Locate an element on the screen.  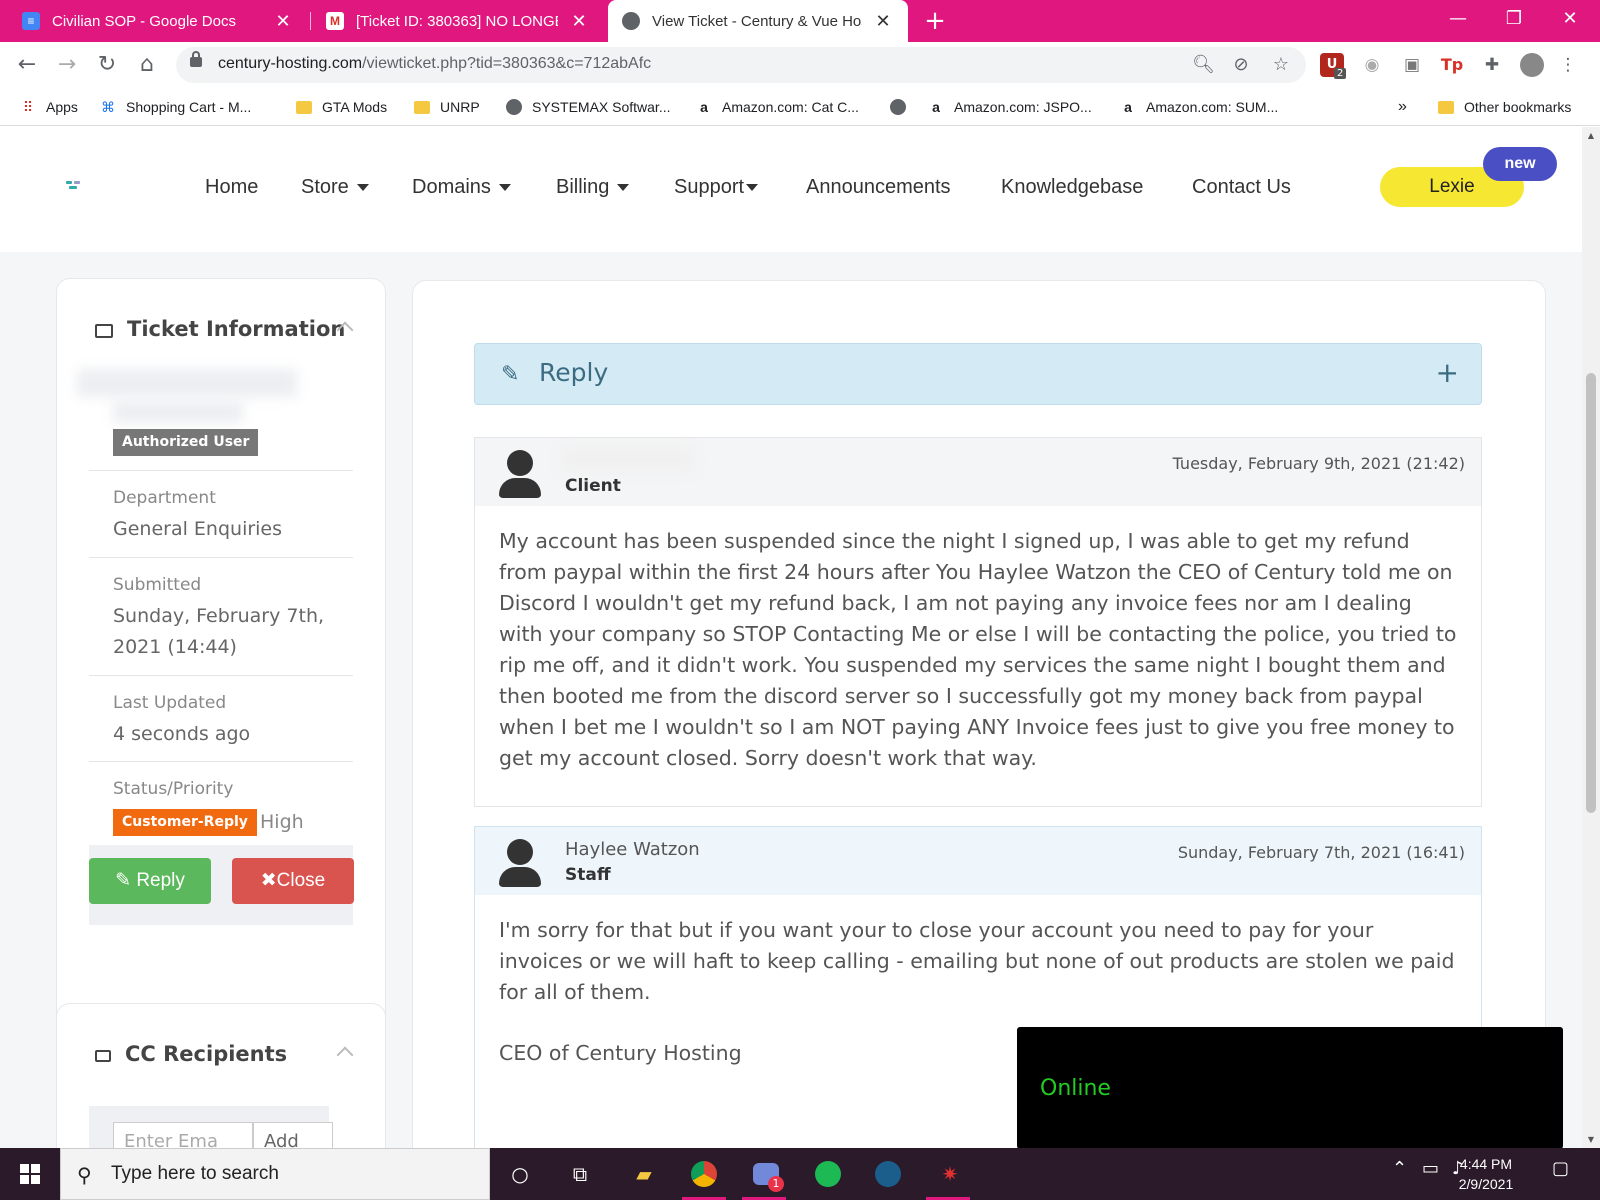
tab-view-ticket: View Ticket - Century & Vue Hos ✕ is located at coordinates (758, 21).